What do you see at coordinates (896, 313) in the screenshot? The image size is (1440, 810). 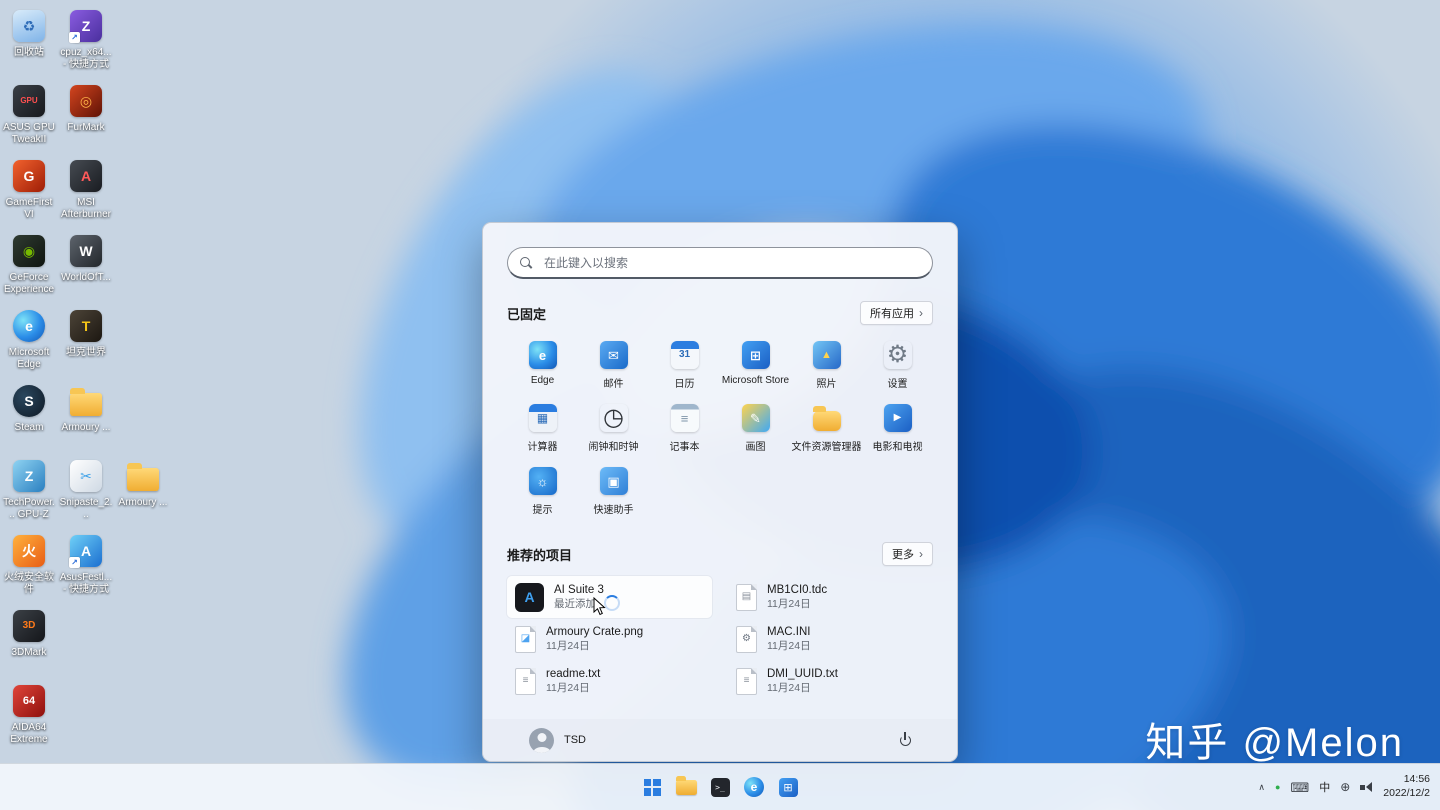 I see `all-apps-button: 所有应用 ›` at bounding box center [896, 313].